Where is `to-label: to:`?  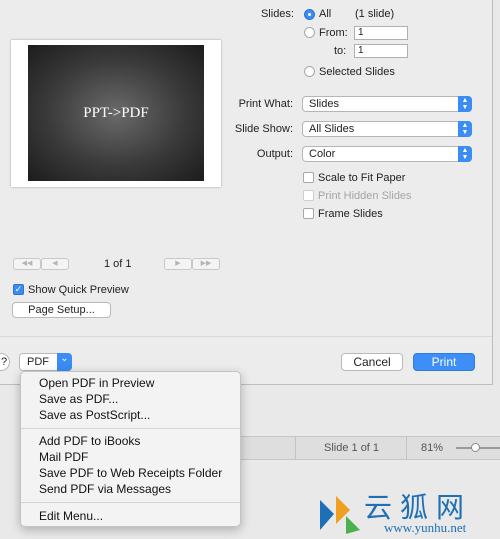 to-label: to: is located at coordinates (340, 51).